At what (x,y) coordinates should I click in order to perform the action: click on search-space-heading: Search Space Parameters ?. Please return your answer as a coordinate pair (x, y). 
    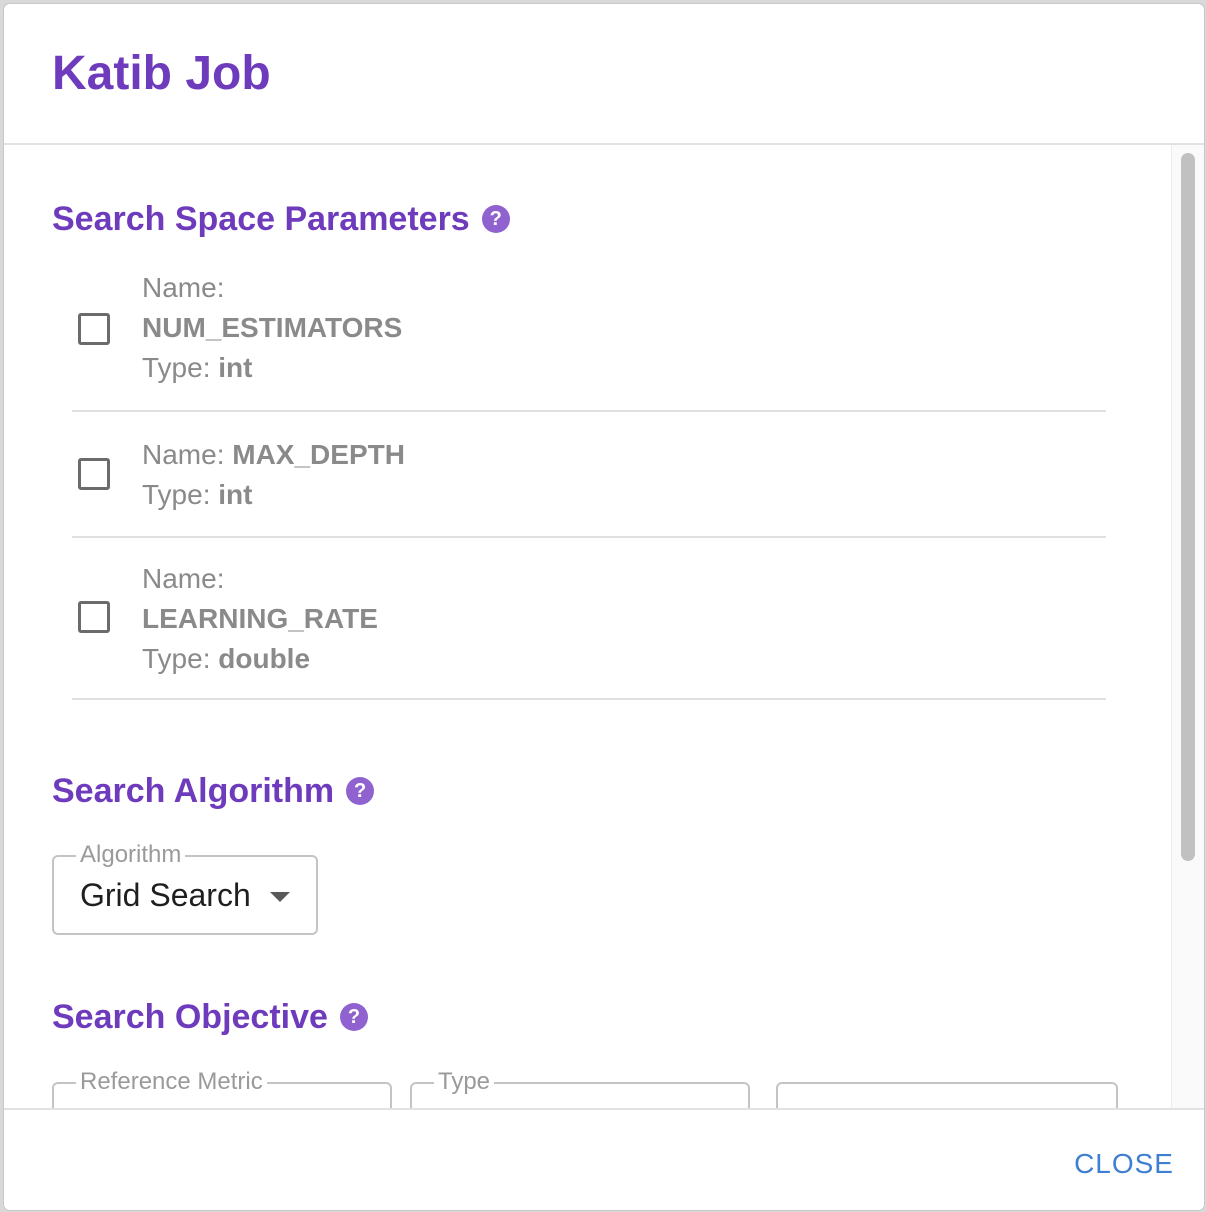
    Looking at the image, I should click on (281, 219).